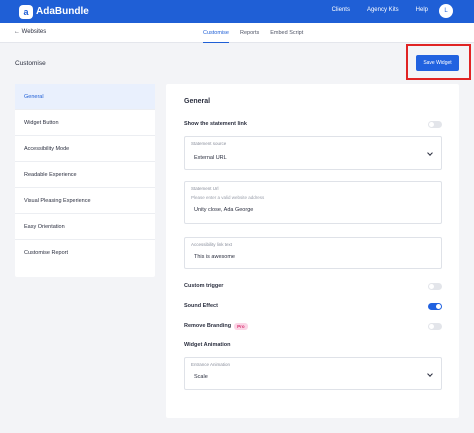 Image resolution: width=474 pixels, height=433 pixels. I want to click on show-statement-link-row: Show the statement link, so click(313, 124).